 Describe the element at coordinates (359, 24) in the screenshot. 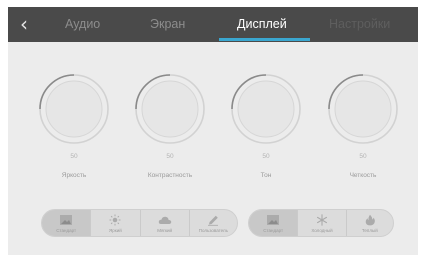

I see `tab-settings: Настройки` at that location.